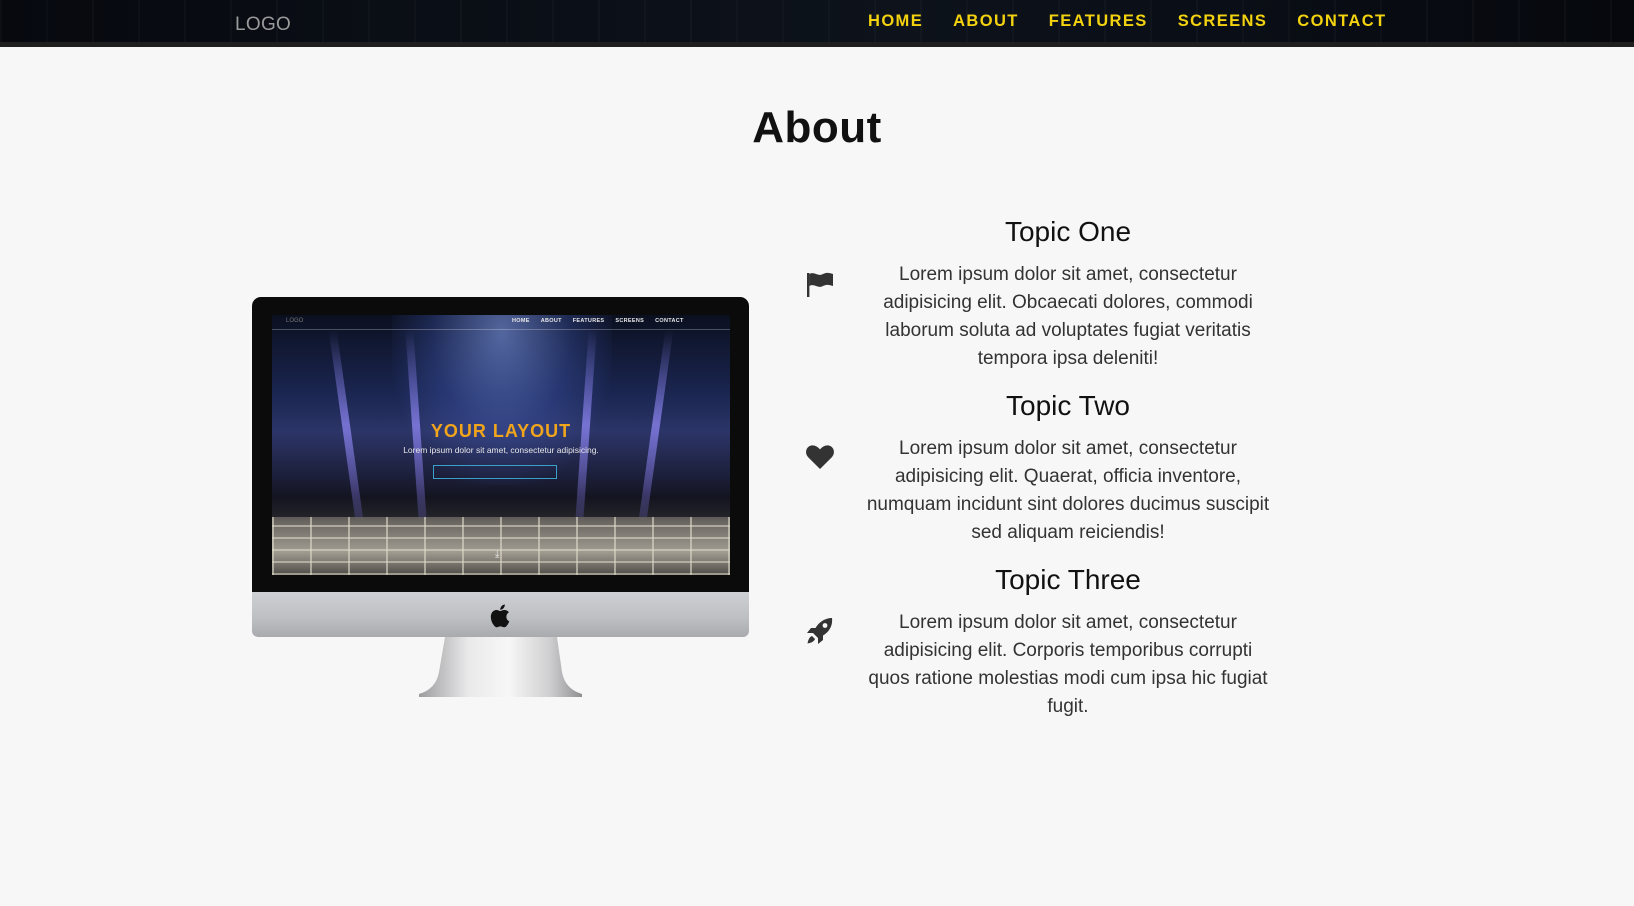  I want to click on main-nav: HOME ABOUT FEATURES SCREENS CONTACT, so click(1142, 21).